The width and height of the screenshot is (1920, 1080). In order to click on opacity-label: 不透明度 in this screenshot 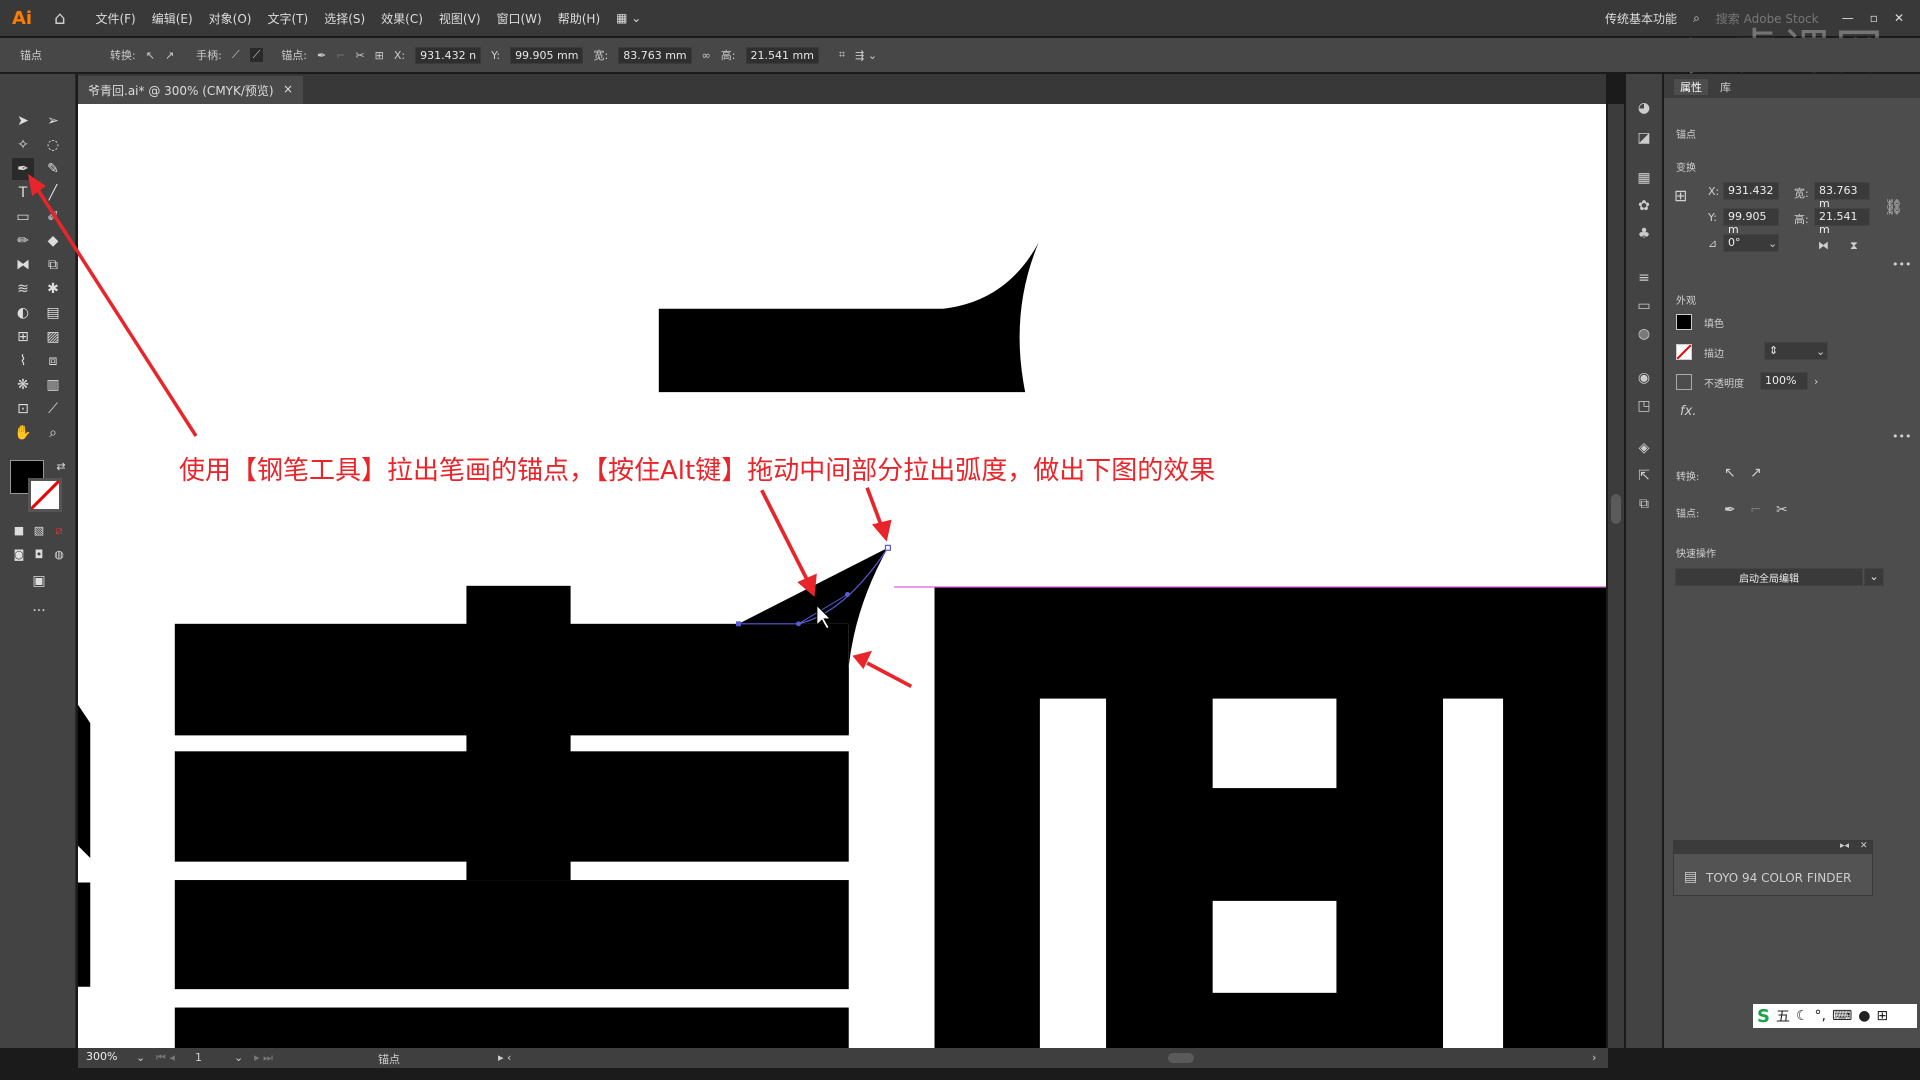, I will do `click(1724, 382)`.